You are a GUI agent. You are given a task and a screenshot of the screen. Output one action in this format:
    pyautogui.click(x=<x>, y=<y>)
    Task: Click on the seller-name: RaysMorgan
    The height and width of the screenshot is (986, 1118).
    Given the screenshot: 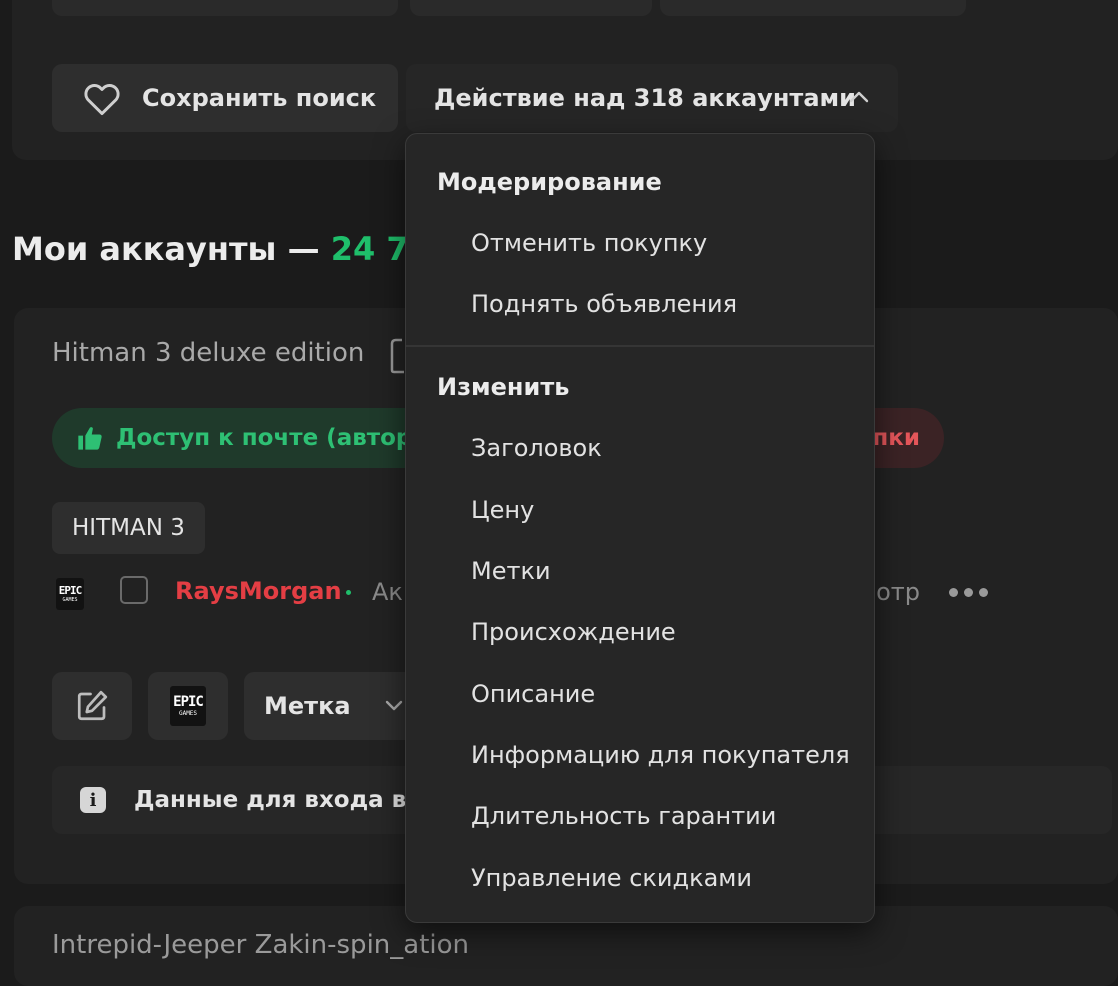 What is the action you would take?
    pyautogui.click(x=258, y=591)
    